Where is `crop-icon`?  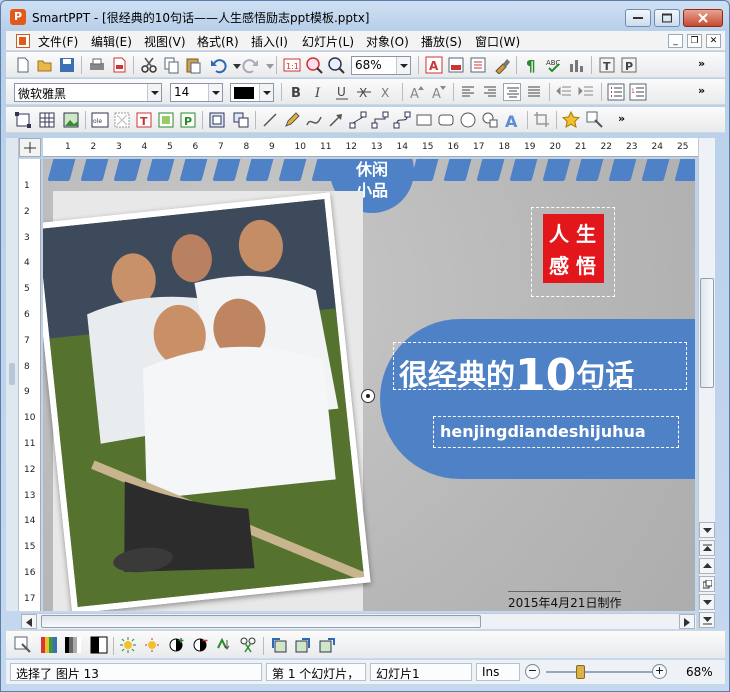
crop-icon is located at coordinates (542, 120).